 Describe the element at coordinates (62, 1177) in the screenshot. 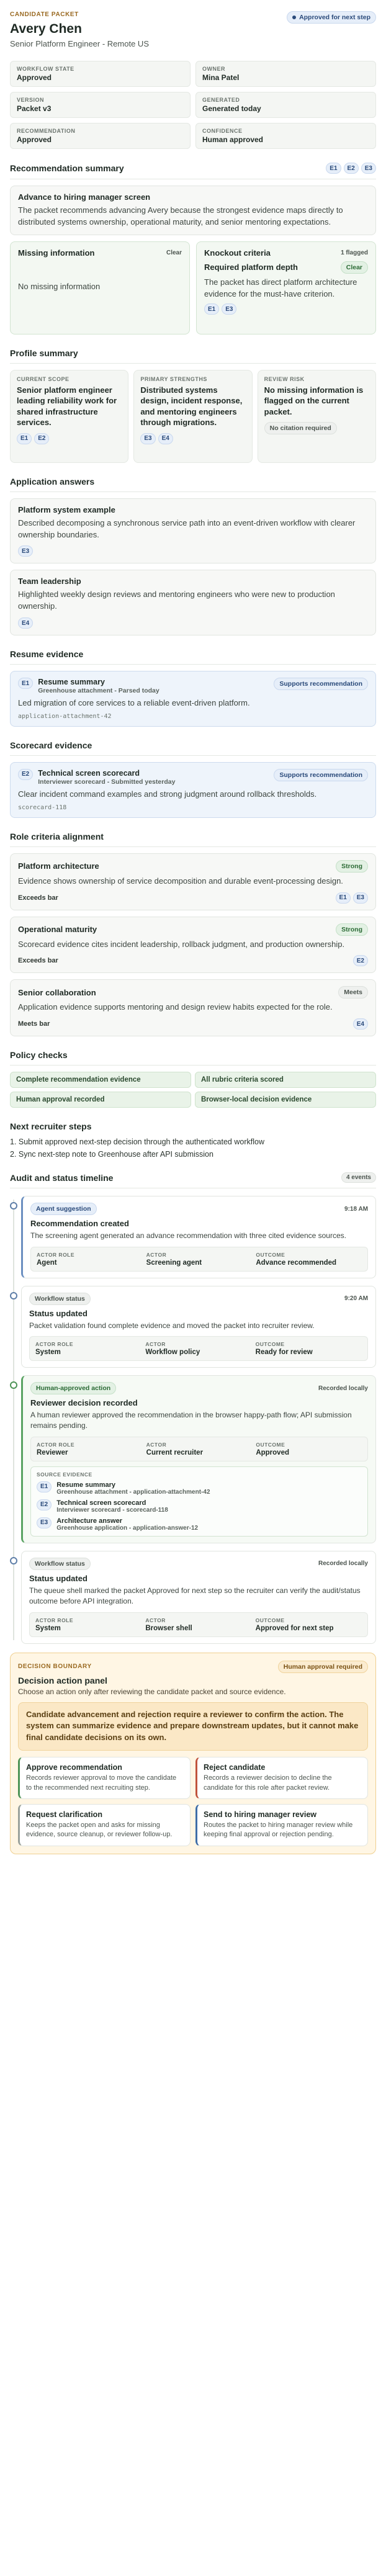

I see `section-title: Audit and status timeline` at that location.